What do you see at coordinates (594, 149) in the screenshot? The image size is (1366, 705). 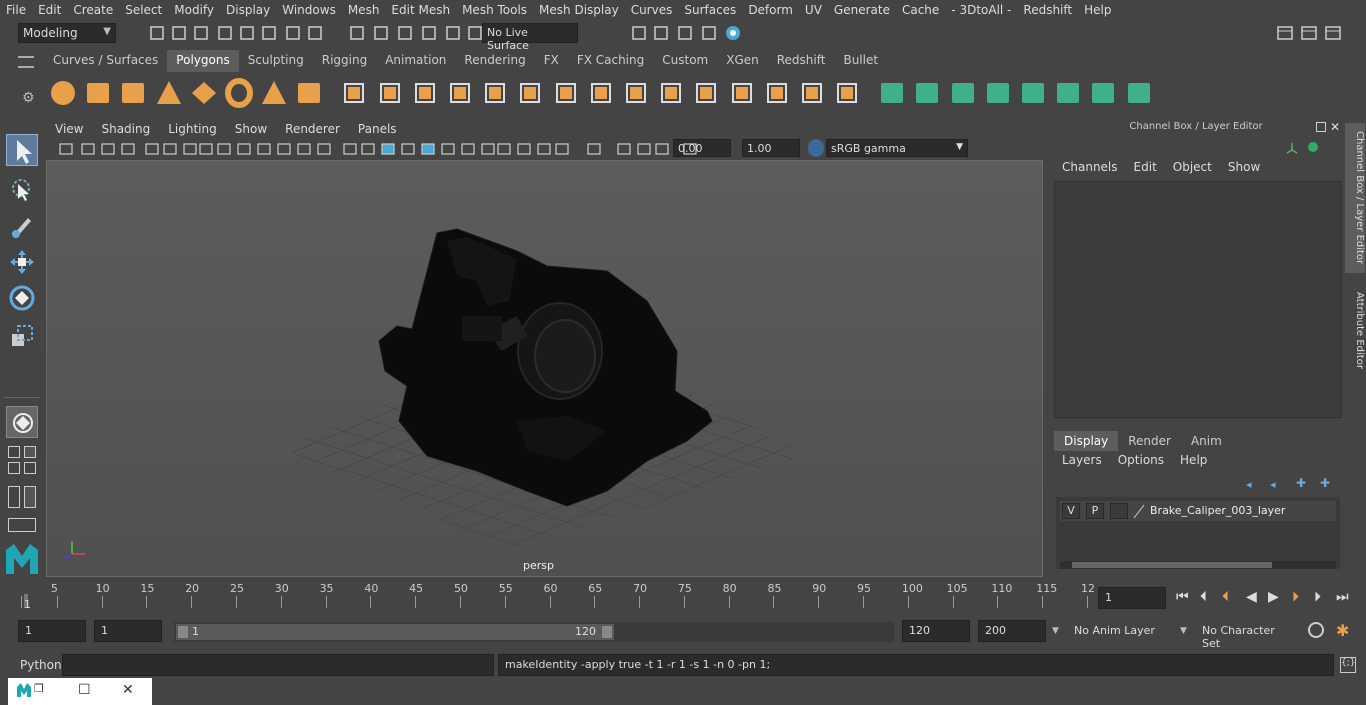 I see `viewport-tool-27-icon` at bounding box center [594, 149].